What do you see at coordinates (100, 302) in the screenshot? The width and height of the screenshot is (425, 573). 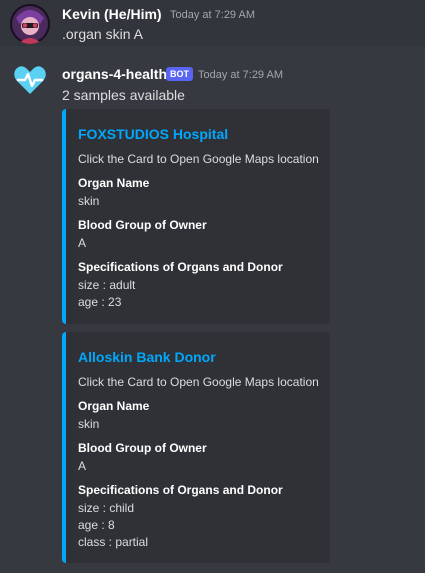 I see `field-value-line: age : 23` at bounding box center [100, 302].